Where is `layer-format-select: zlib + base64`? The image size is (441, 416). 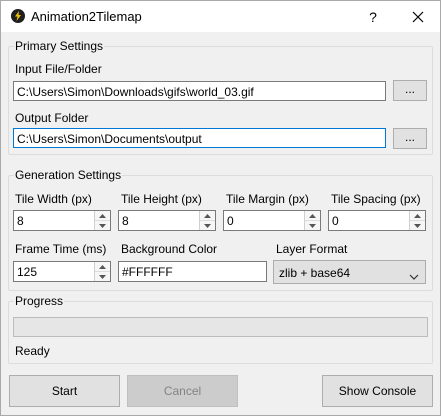 layer-format-select: zlib + base64 is located at coordinates (349, 272).